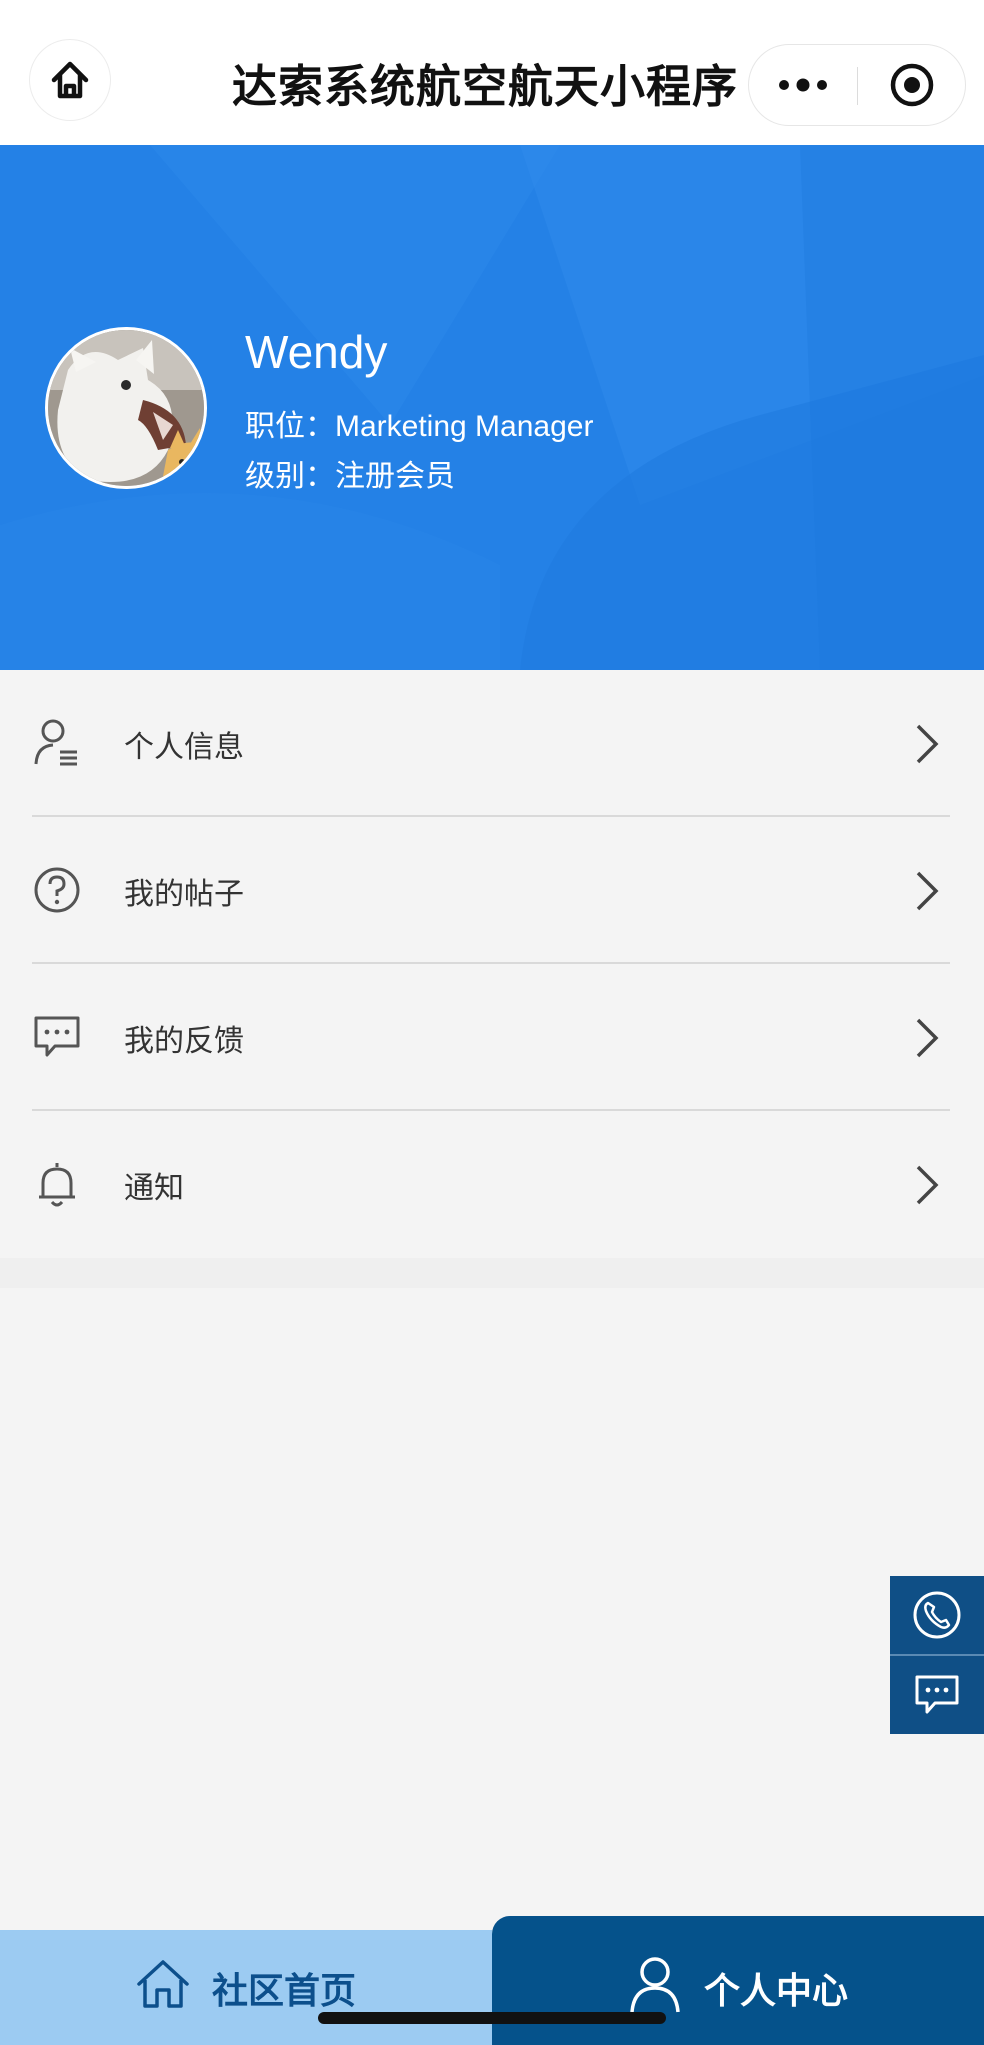 Image resolution: width=984 pixels, height=2045 pixels. I want to click on capsule-menu, so click(857, 85).